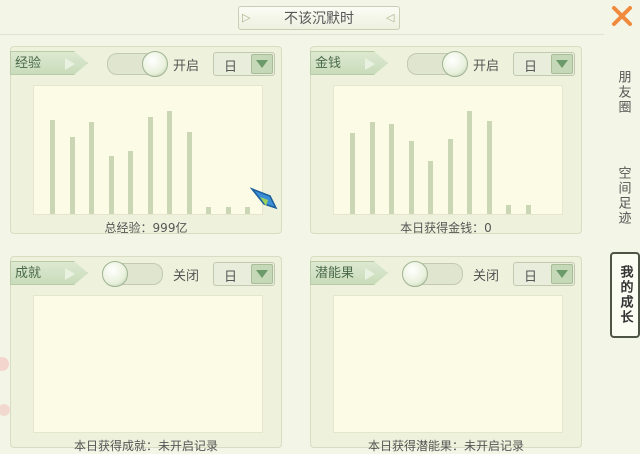 This screenshot has height=454, width=640. What do you see at coordinates (328, 63) in the screenshot?
I see `money-label: 金钱` at bounding box center [328, 63].